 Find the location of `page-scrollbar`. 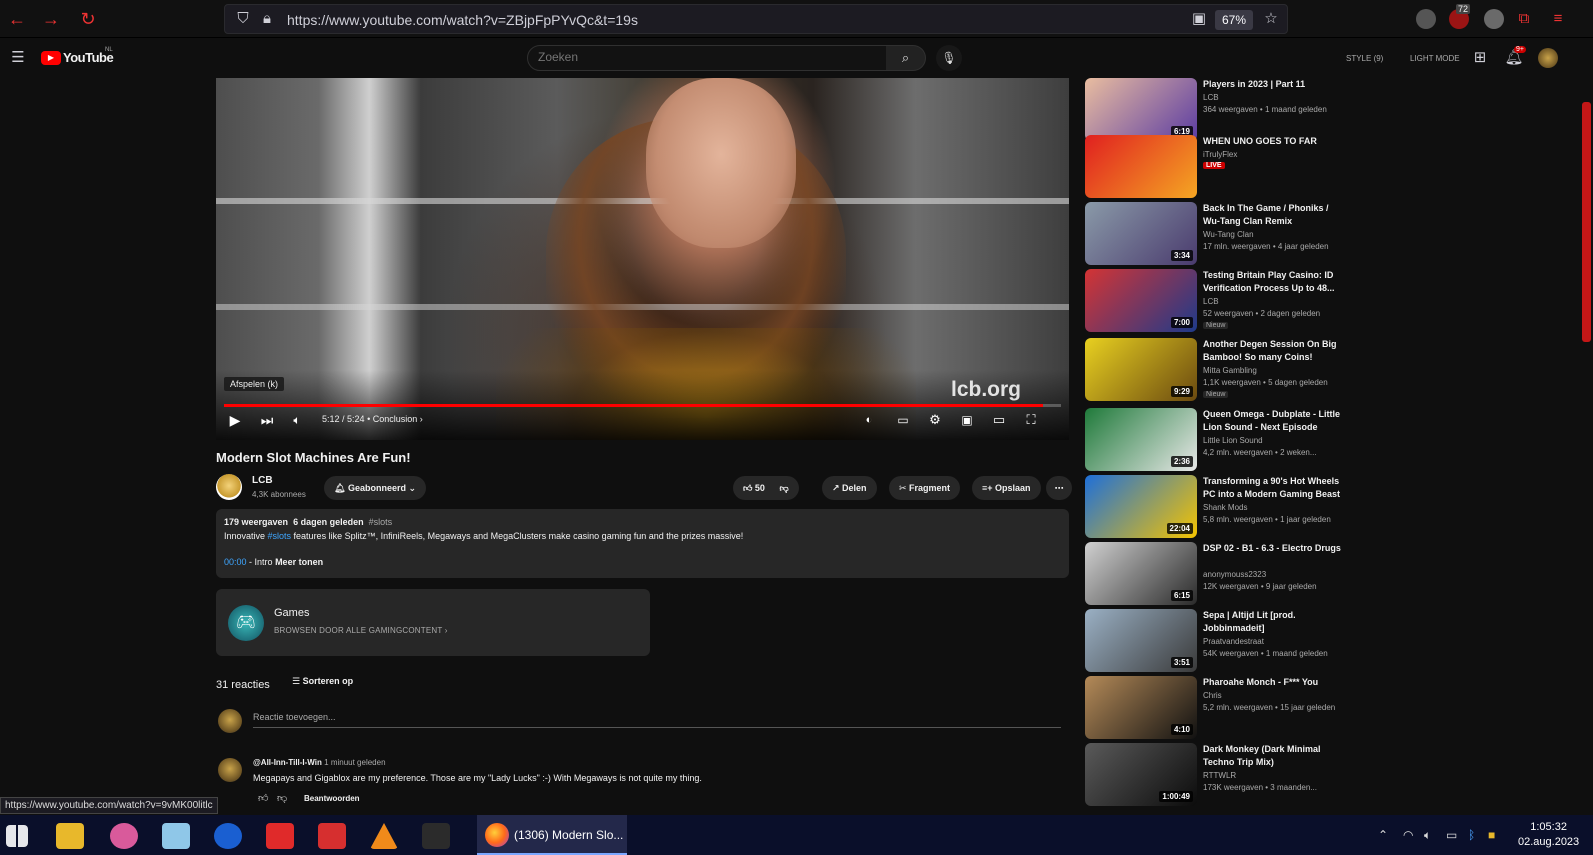

page-scrollbar is located at coordinates (1586, 442).